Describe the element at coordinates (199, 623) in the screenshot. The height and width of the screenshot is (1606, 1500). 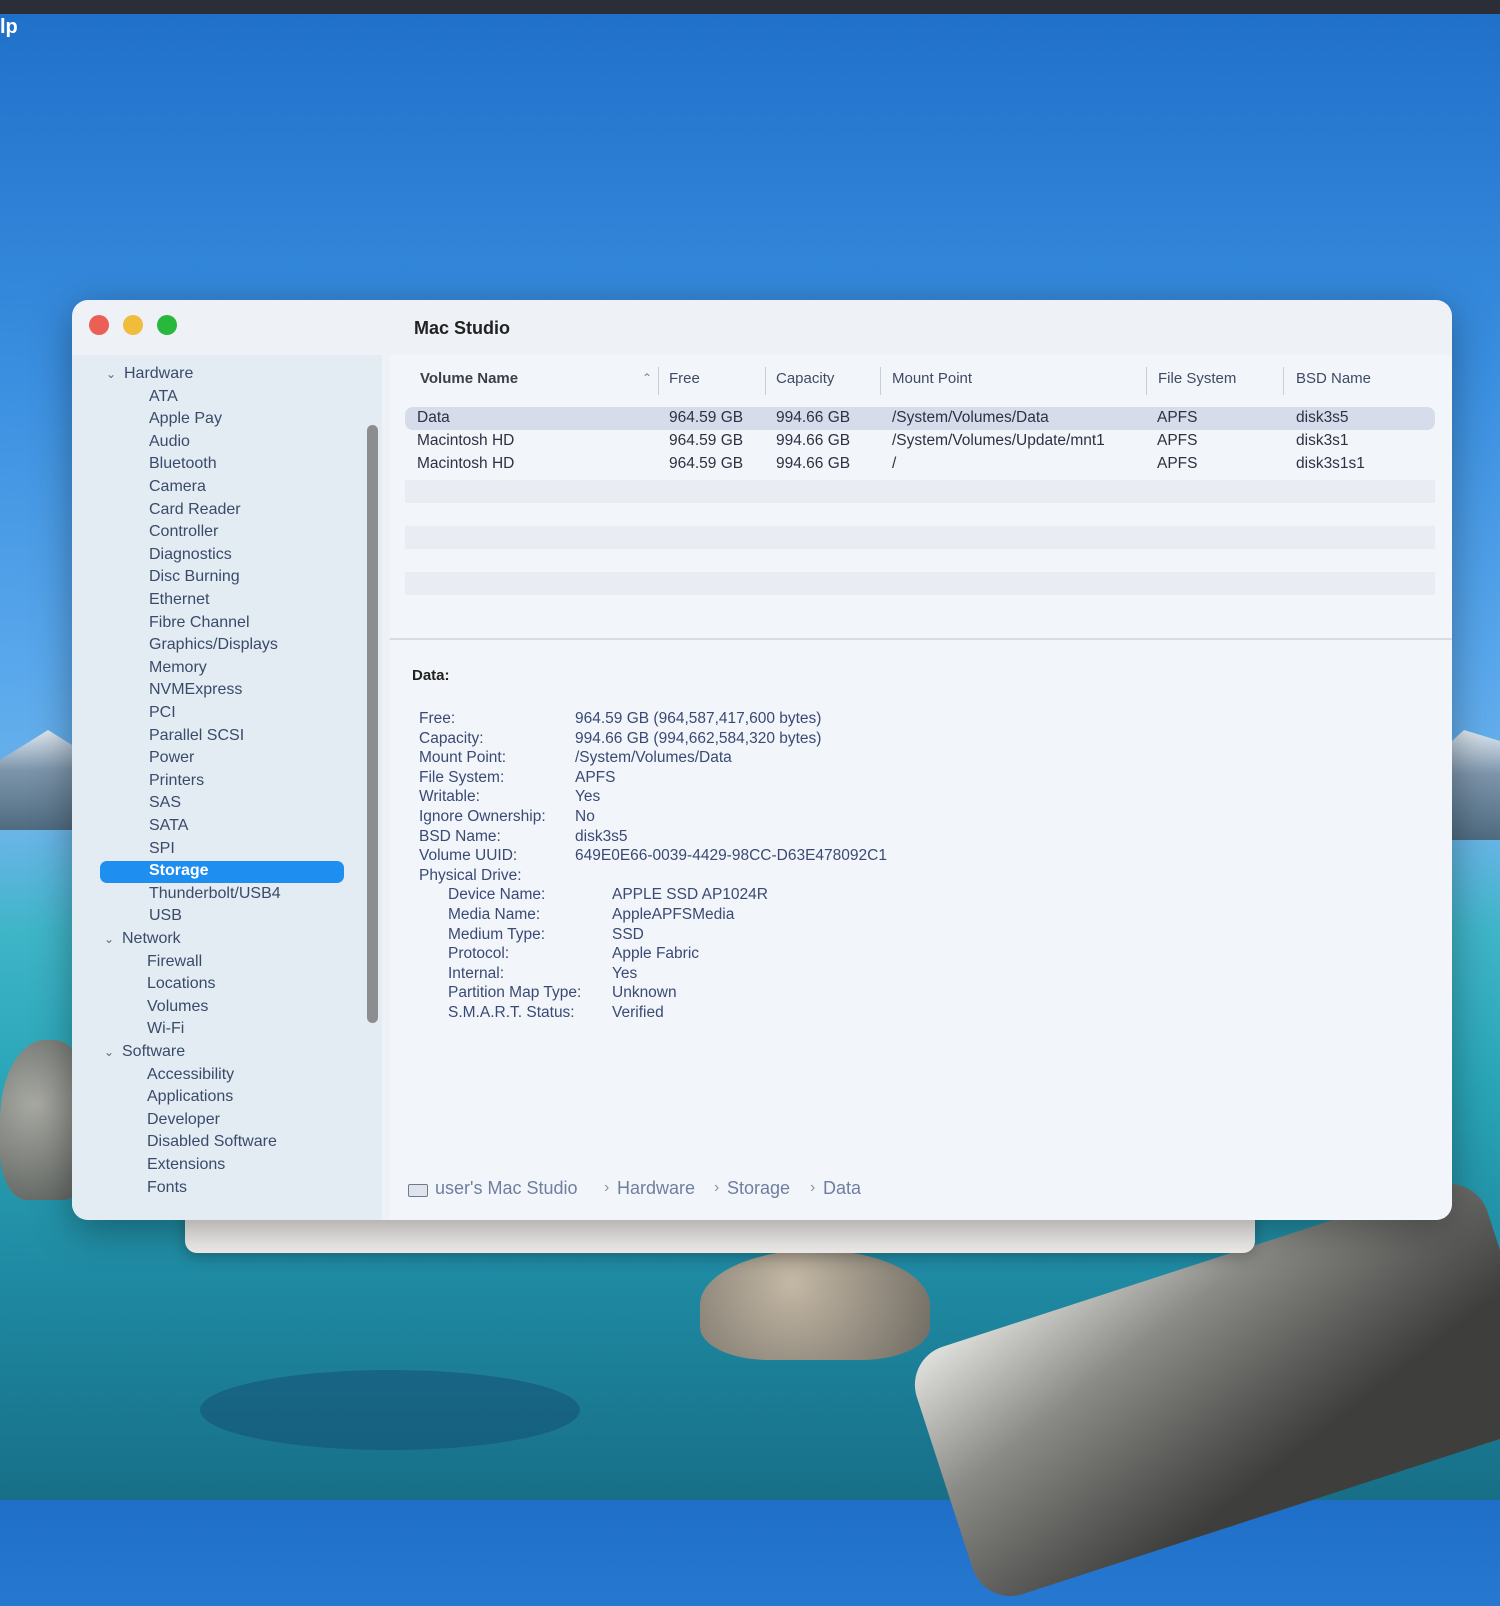
I see `sidebar-item-fibre-channel: Fibre Channel` at that location.